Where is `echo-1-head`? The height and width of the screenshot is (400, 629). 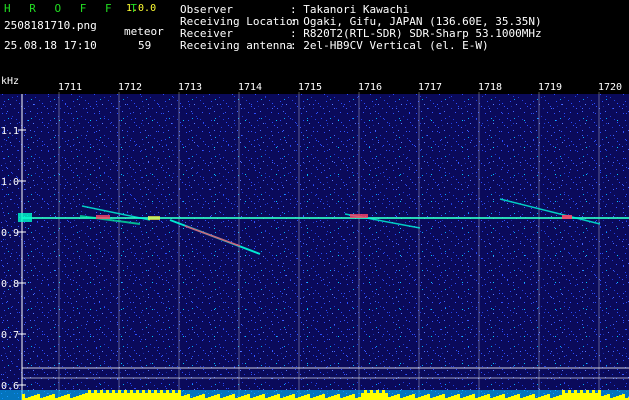 echo-1-head is located at coordinates (103, 217).